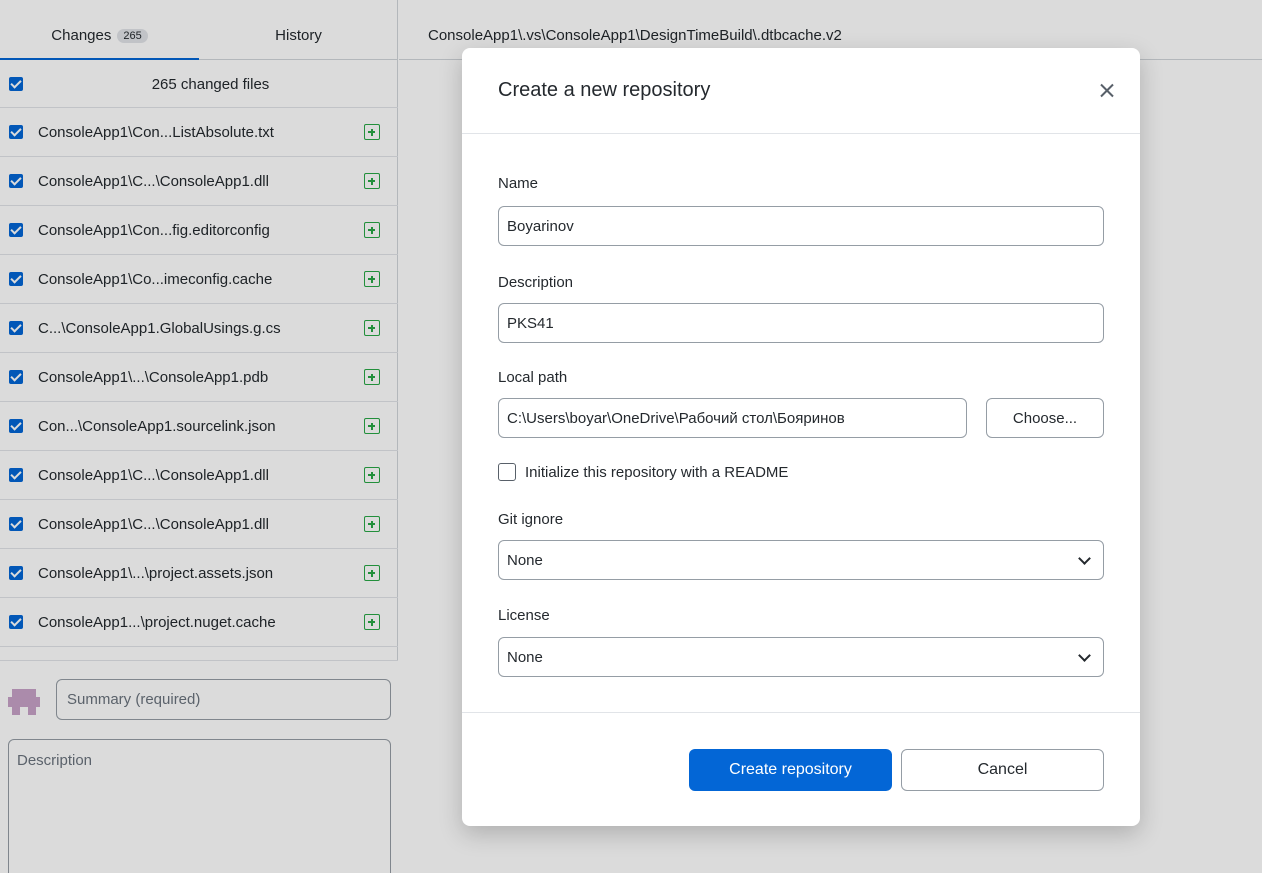  Describe the element at coordinates (524, 615) in the screenshot. I see `license-label: License` at that location.